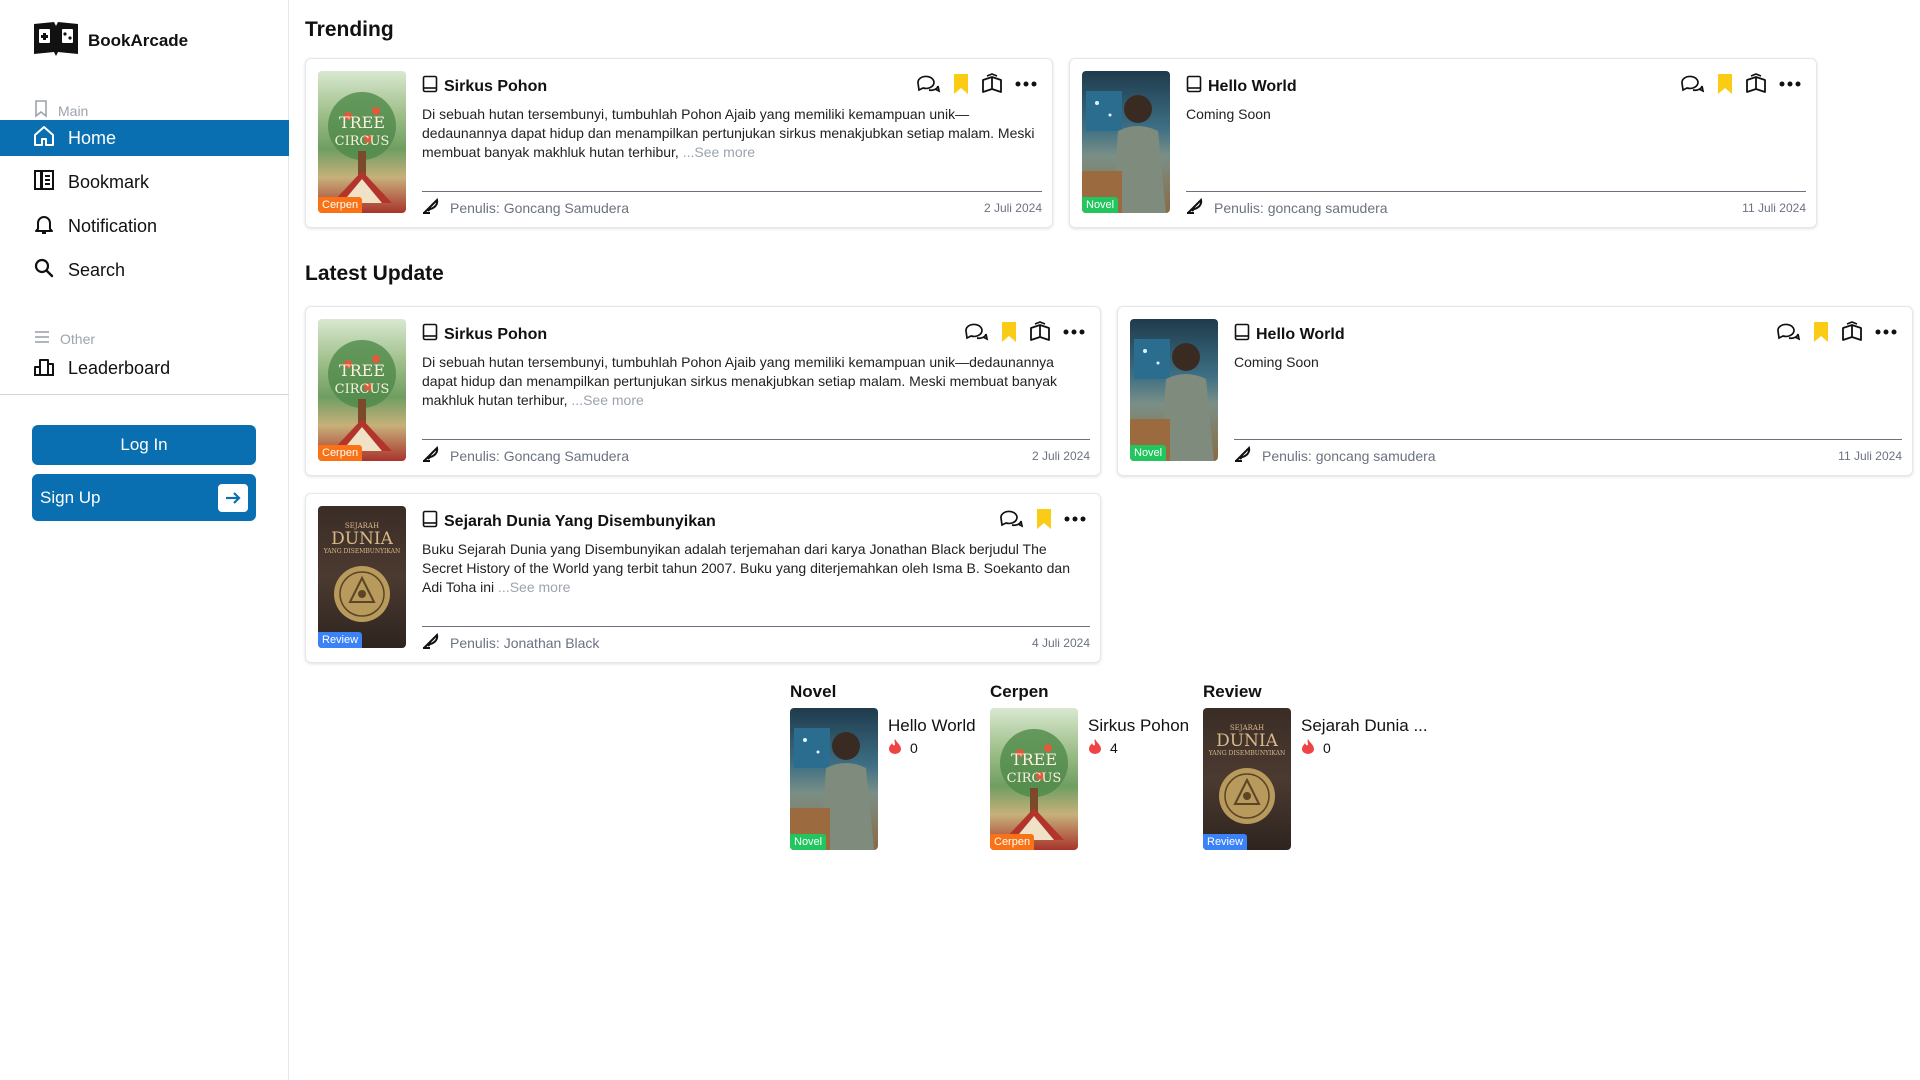  What do you see at coordinates (1308, 747) in the screenshot?
I see `flame-icon` at bounding box center [1308, 747].